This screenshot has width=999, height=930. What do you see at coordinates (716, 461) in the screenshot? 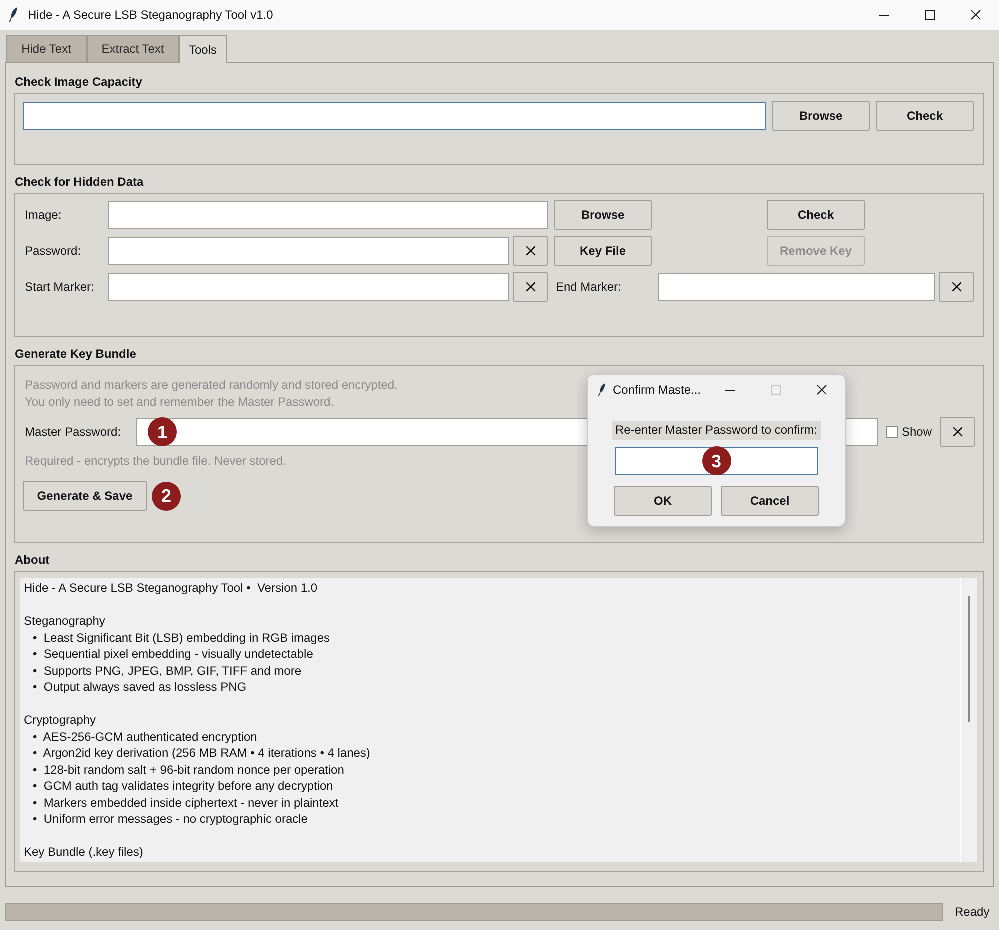
I see `confirm-password-field` at bounding box center [716, 461].